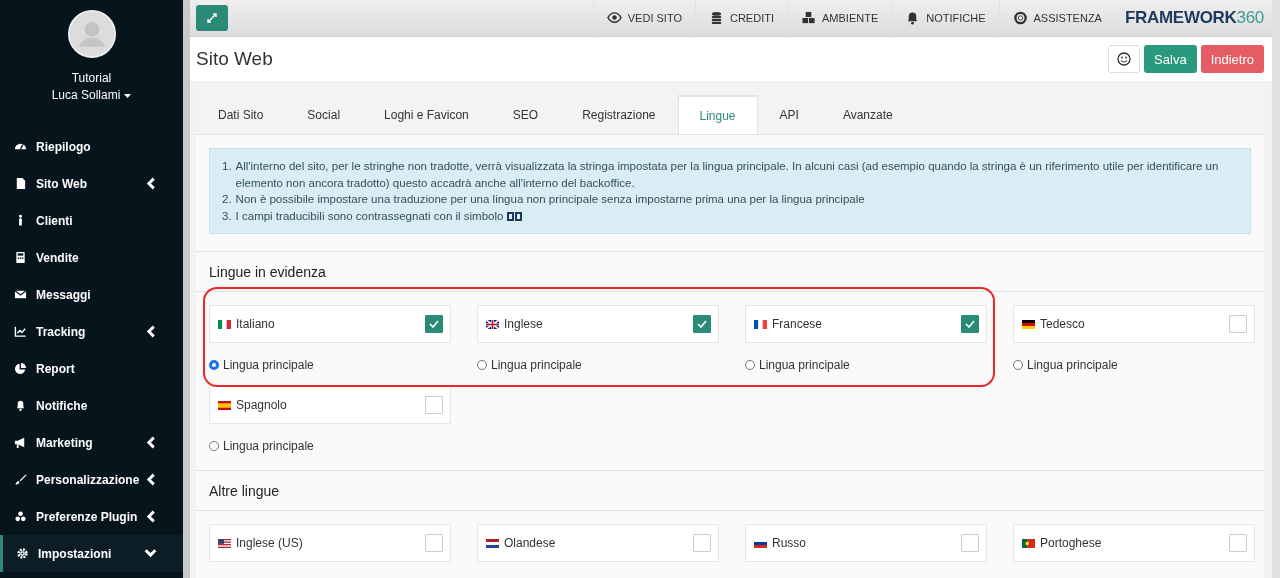 The image size is (1280, 578). What do you see at coordinates (91, 331) in the screenshot?
I see `sidebar-item: Tracking` at bounding box center [91, 331].